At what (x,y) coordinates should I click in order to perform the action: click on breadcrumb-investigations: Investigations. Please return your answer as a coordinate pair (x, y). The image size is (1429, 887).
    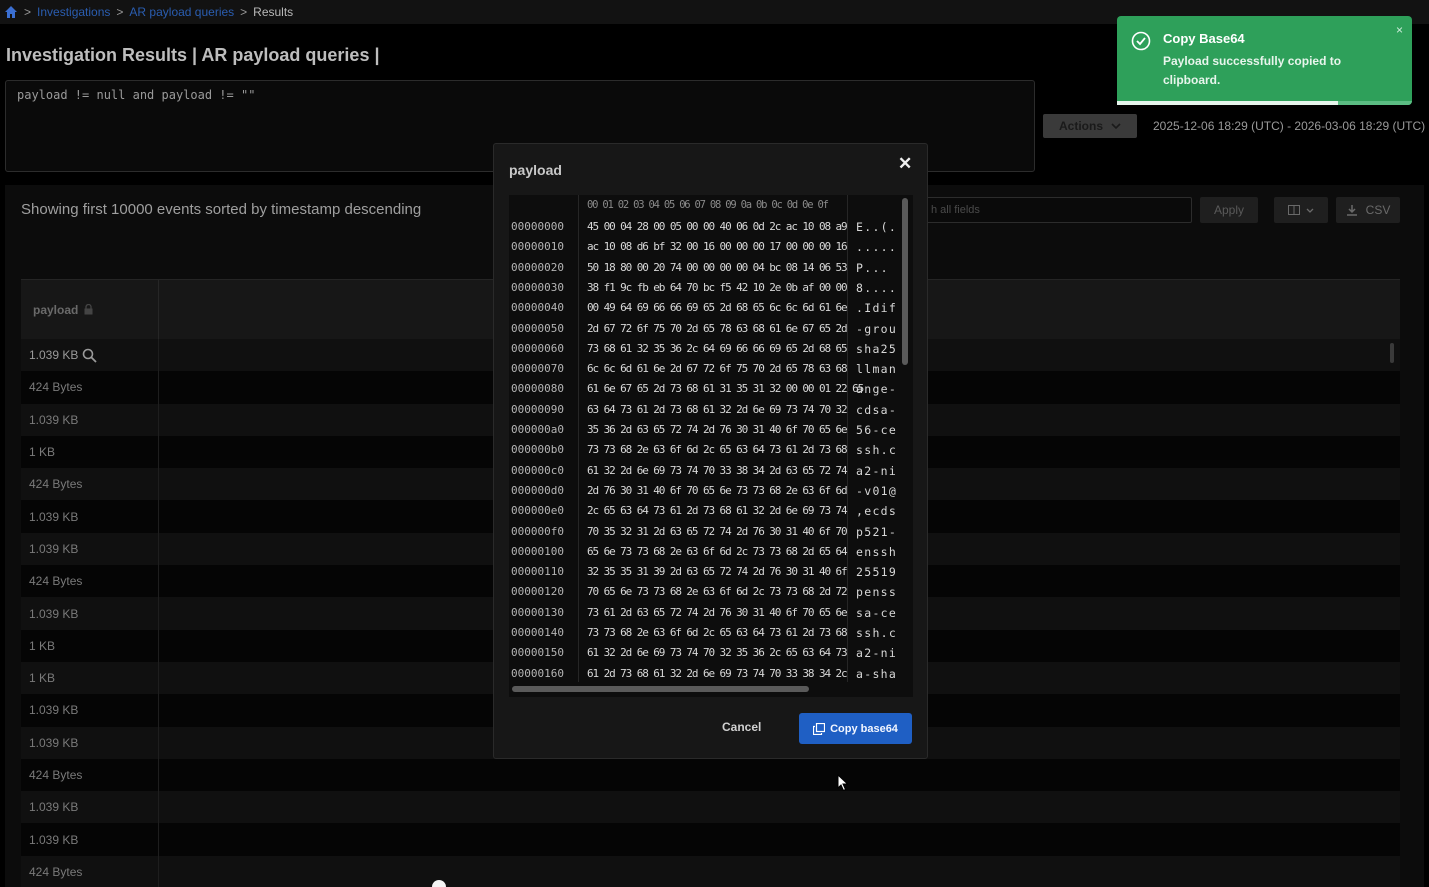
    Looking at the image, I should click on (73, 12).